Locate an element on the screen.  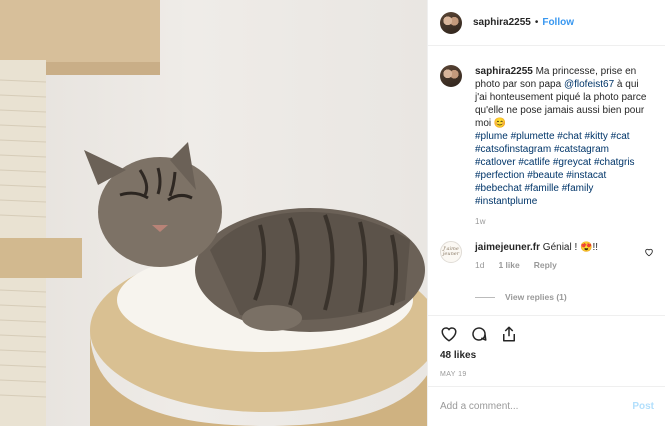
hashtag-link: #instacat is located at coordinates (586, 175).